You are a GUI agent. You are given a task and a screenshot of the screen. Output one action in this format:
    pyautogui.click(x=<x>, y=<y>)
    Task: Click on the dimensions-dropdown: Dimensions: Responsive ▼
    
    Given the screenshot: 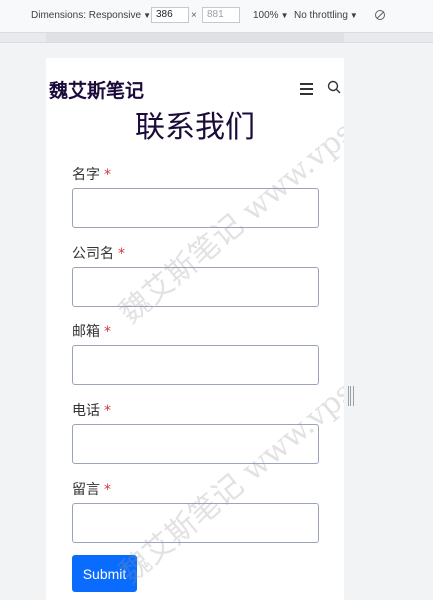 What is the action you would take?
    pyautogui.click(x=91, y=15)
    